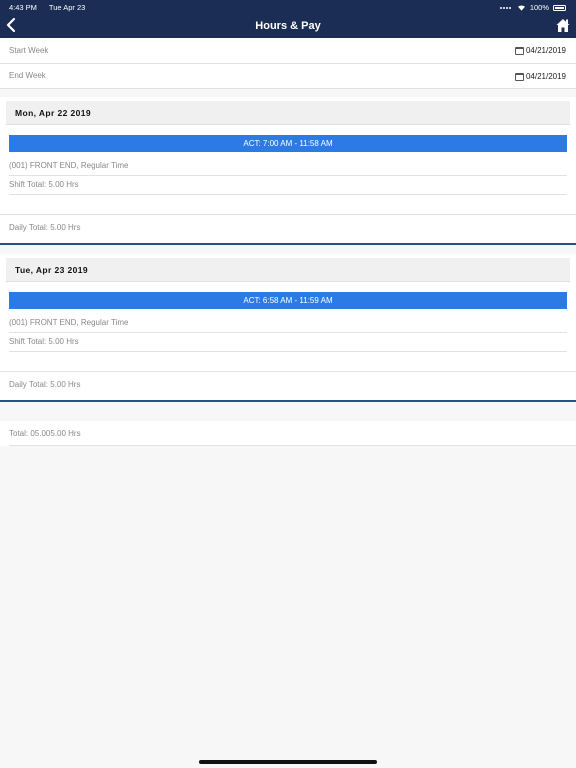  I want to click on day-header: Mon, Apr 22 2019, so click(288, 113).